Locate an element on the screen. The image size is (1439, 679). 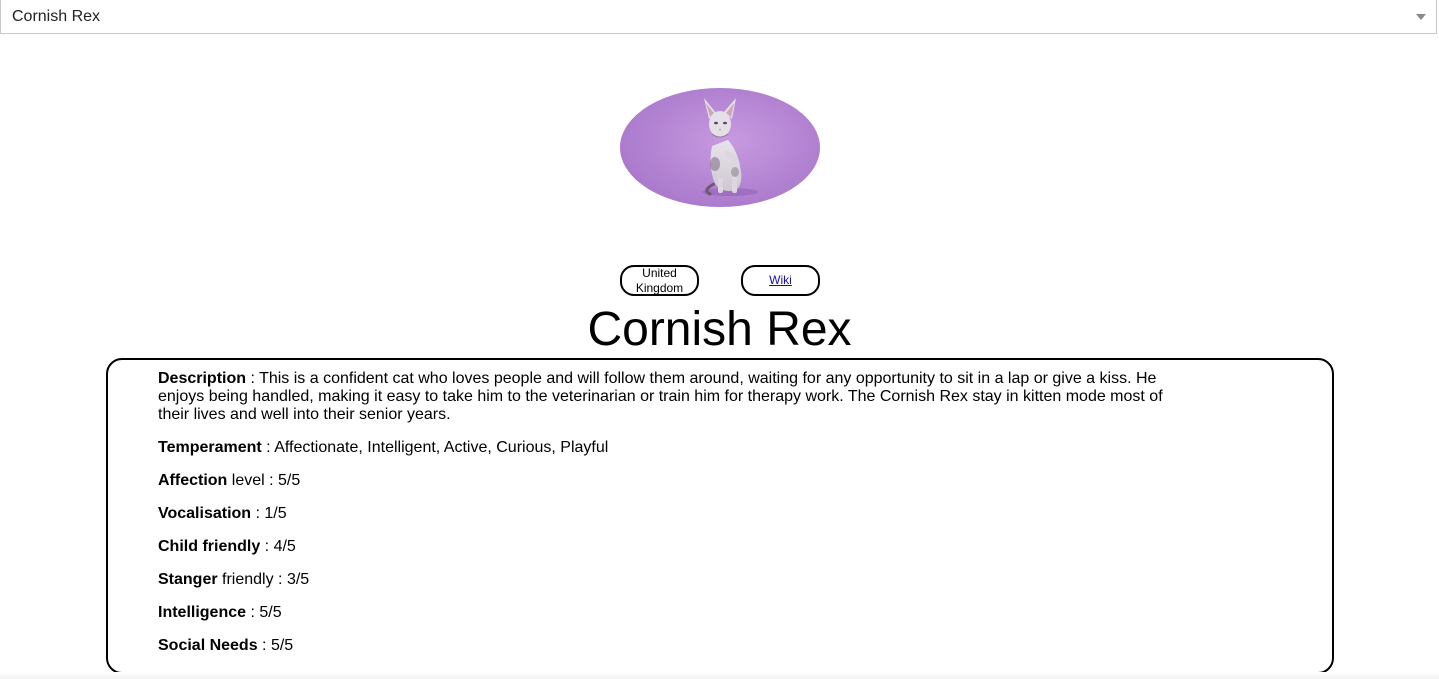
child-friendly-label: Child friendly is located at coordinates (209, 546).